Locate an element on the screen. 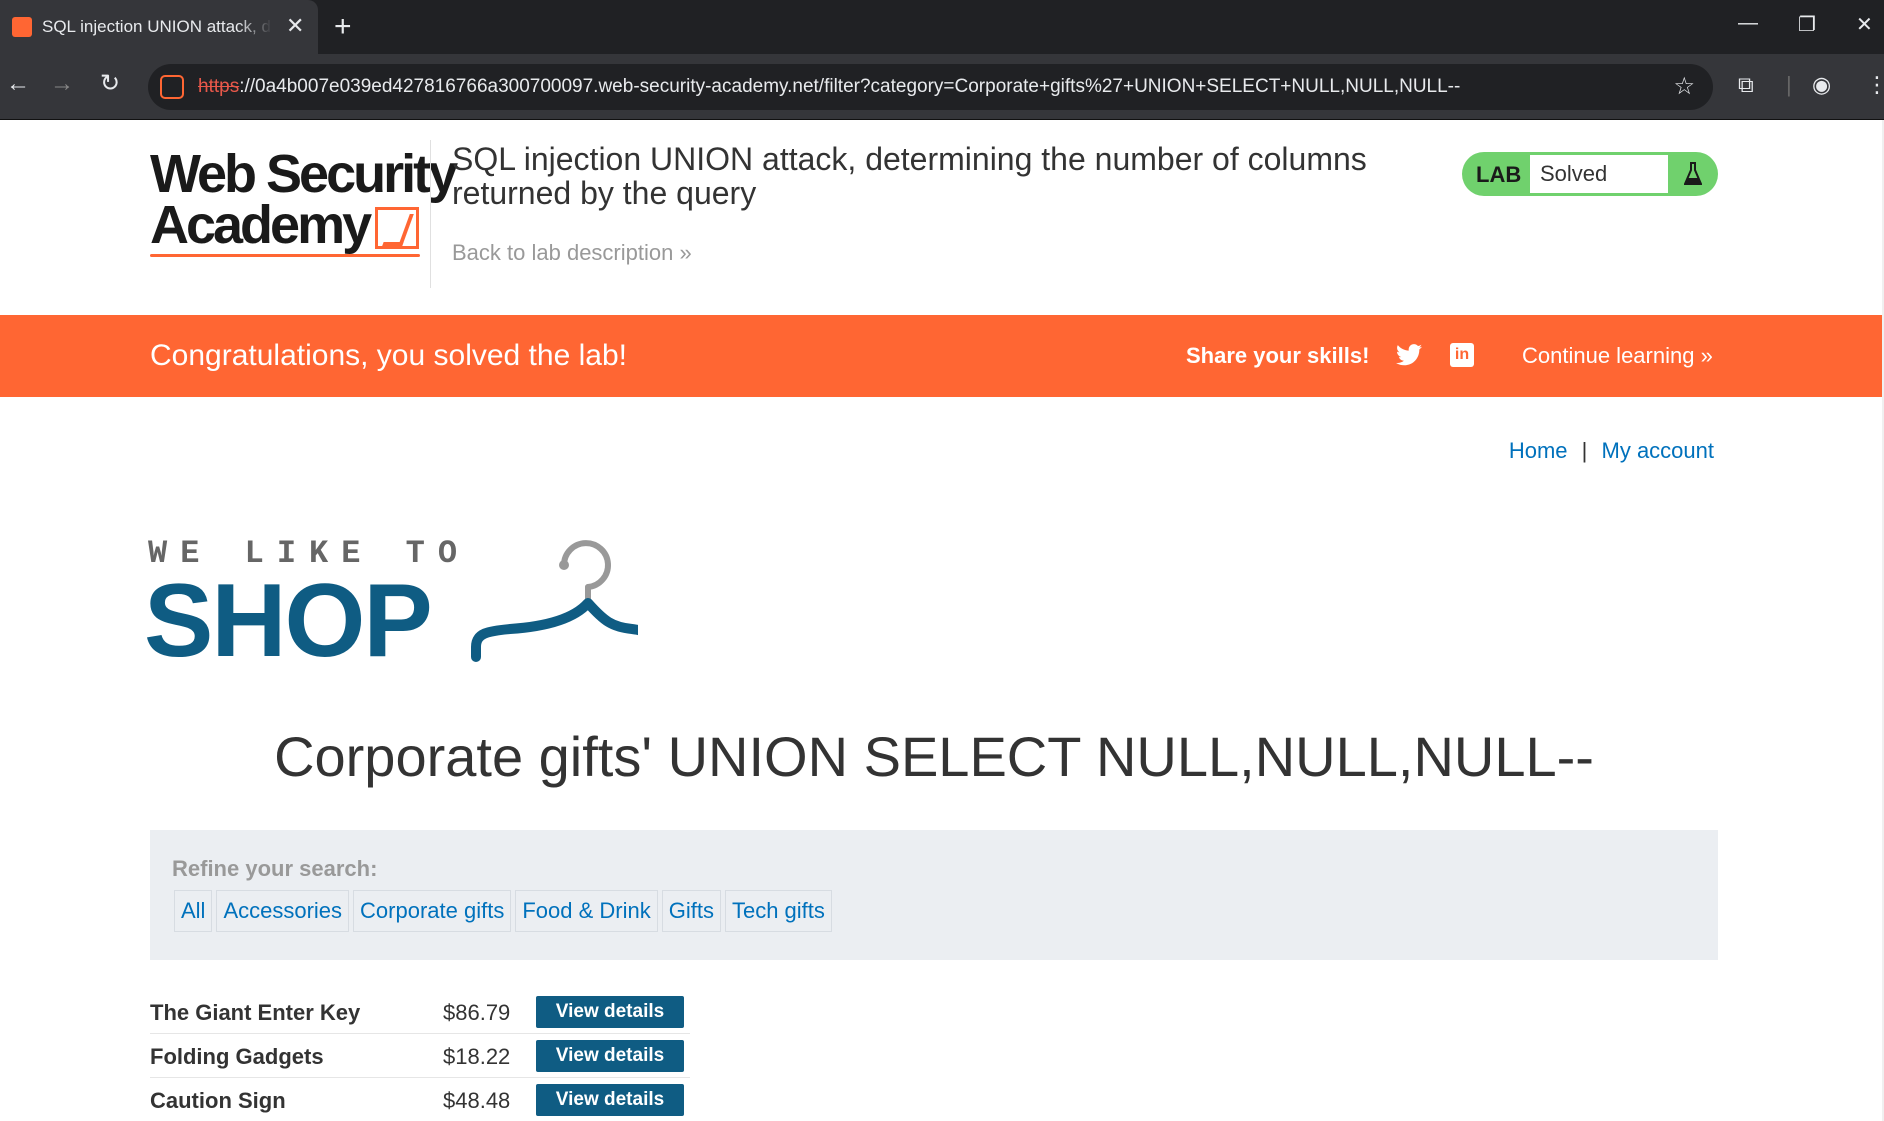 The width and height of the screenshot is (1884, 1121). close-window-button: ✕ is located at coordinates (1864, 24).